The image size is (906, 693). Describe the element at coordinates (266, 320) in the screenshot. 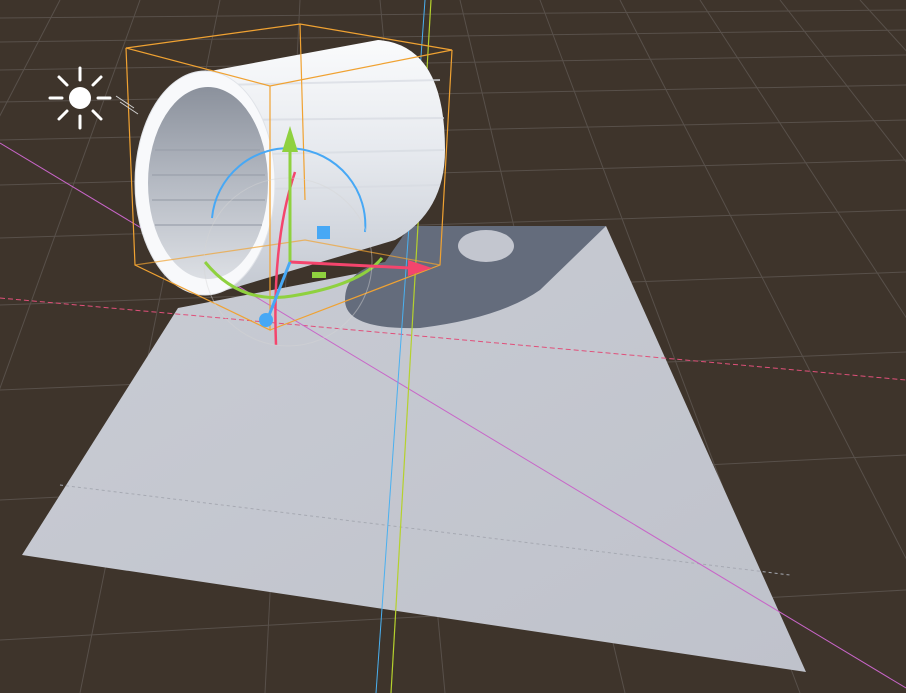

I see `gizmo-axis-z-head` at that location.